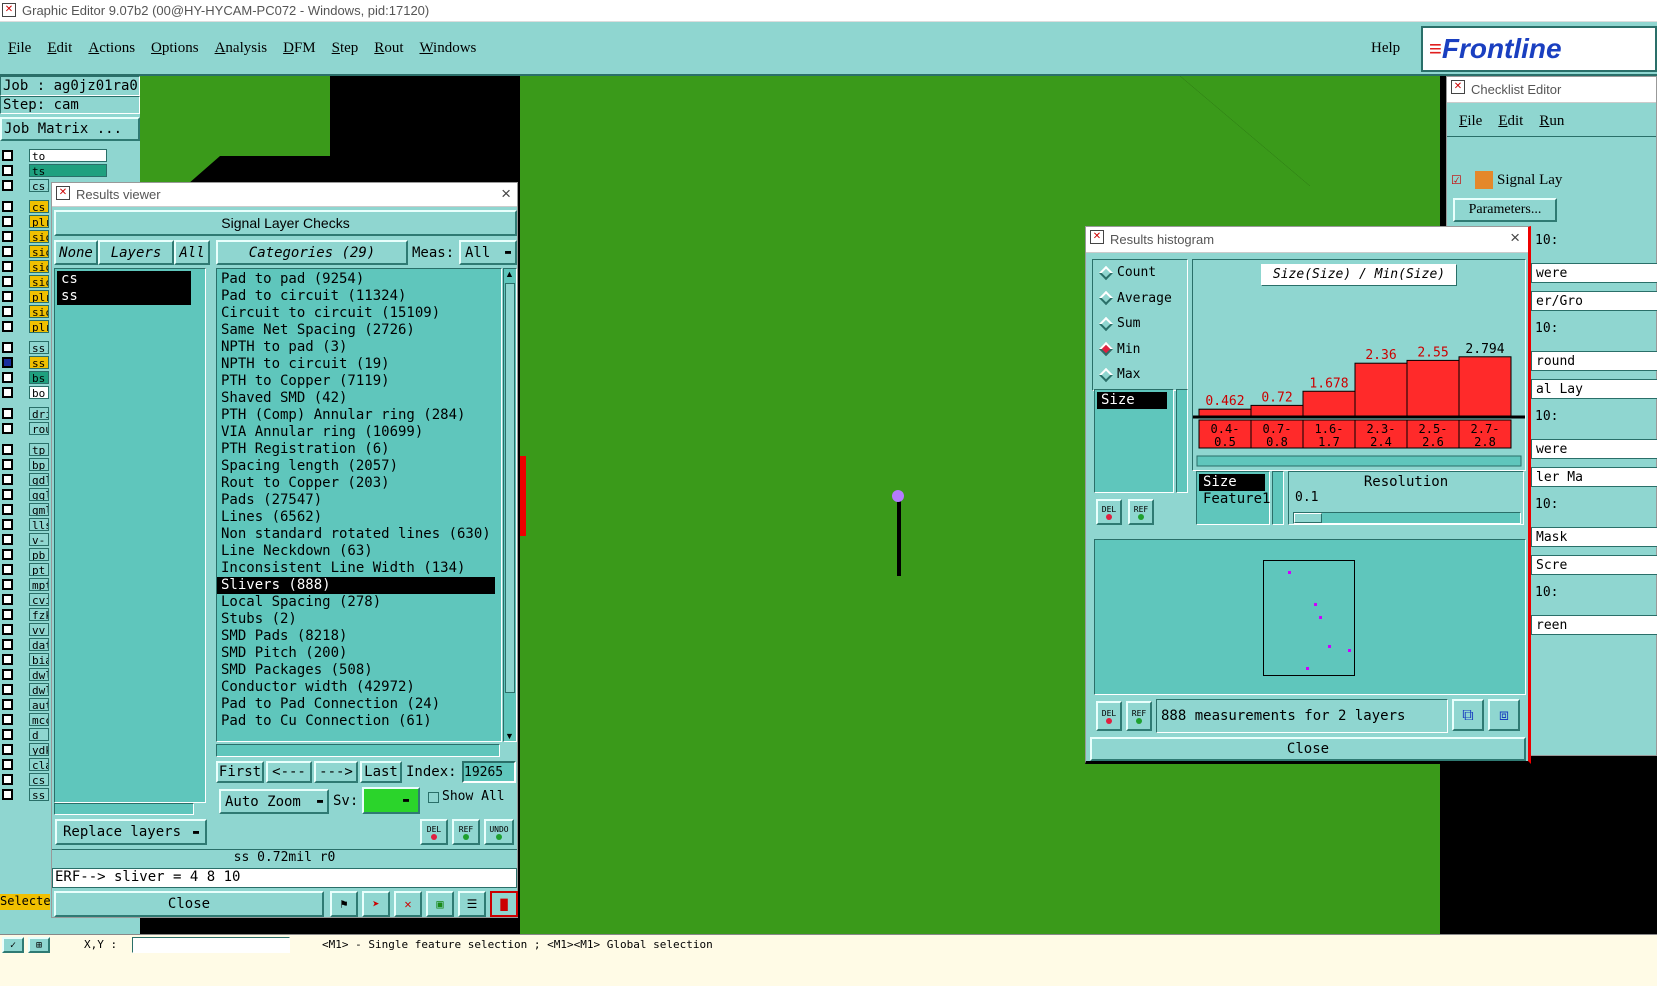 This screenshot has width=1657, height=986. I want to click on result-layer-item: cs, so click(124, 279).